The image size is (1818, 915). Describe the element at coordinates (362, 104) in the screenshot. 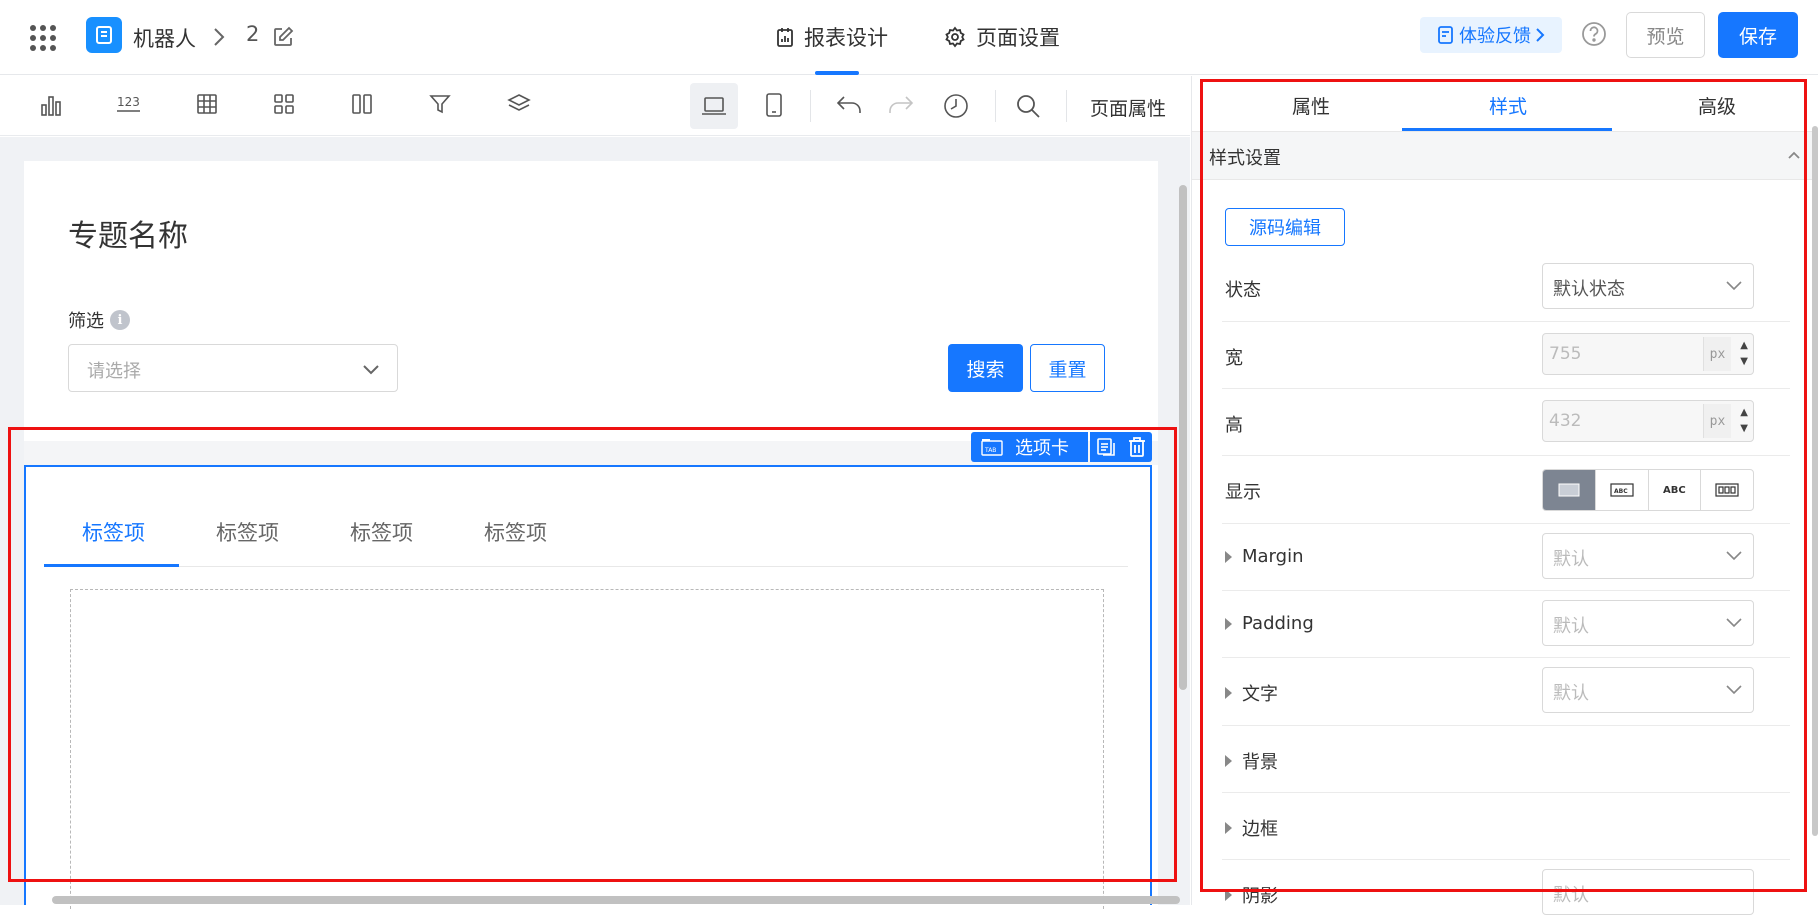

I see `columns-icon` at that location.